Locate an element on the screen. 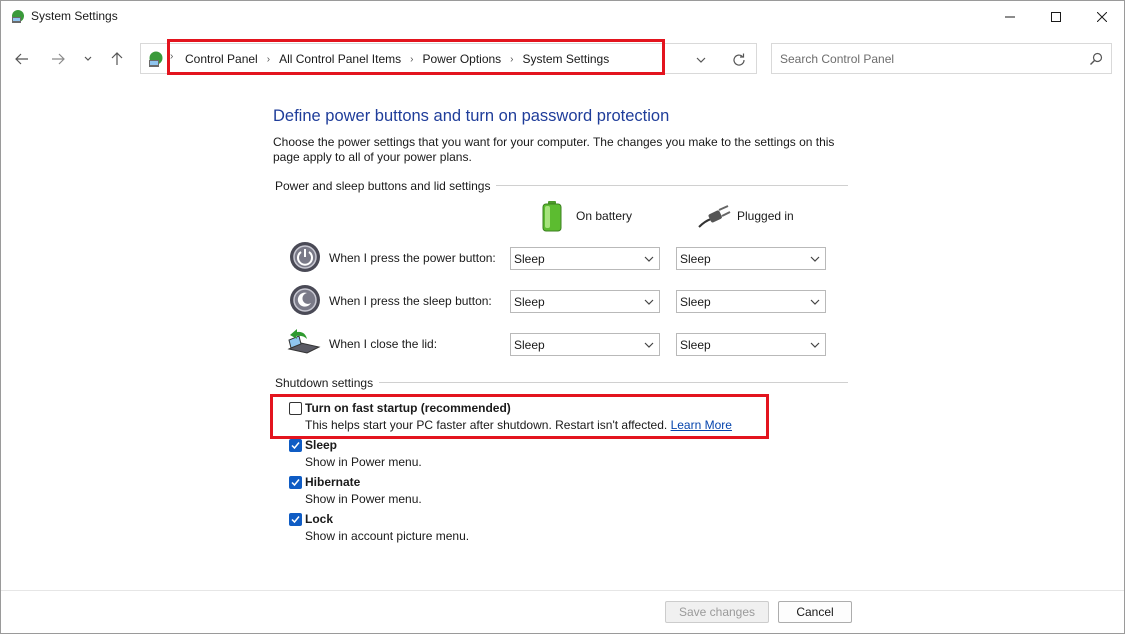  refresh-icon is located at coordinates (739, 59).